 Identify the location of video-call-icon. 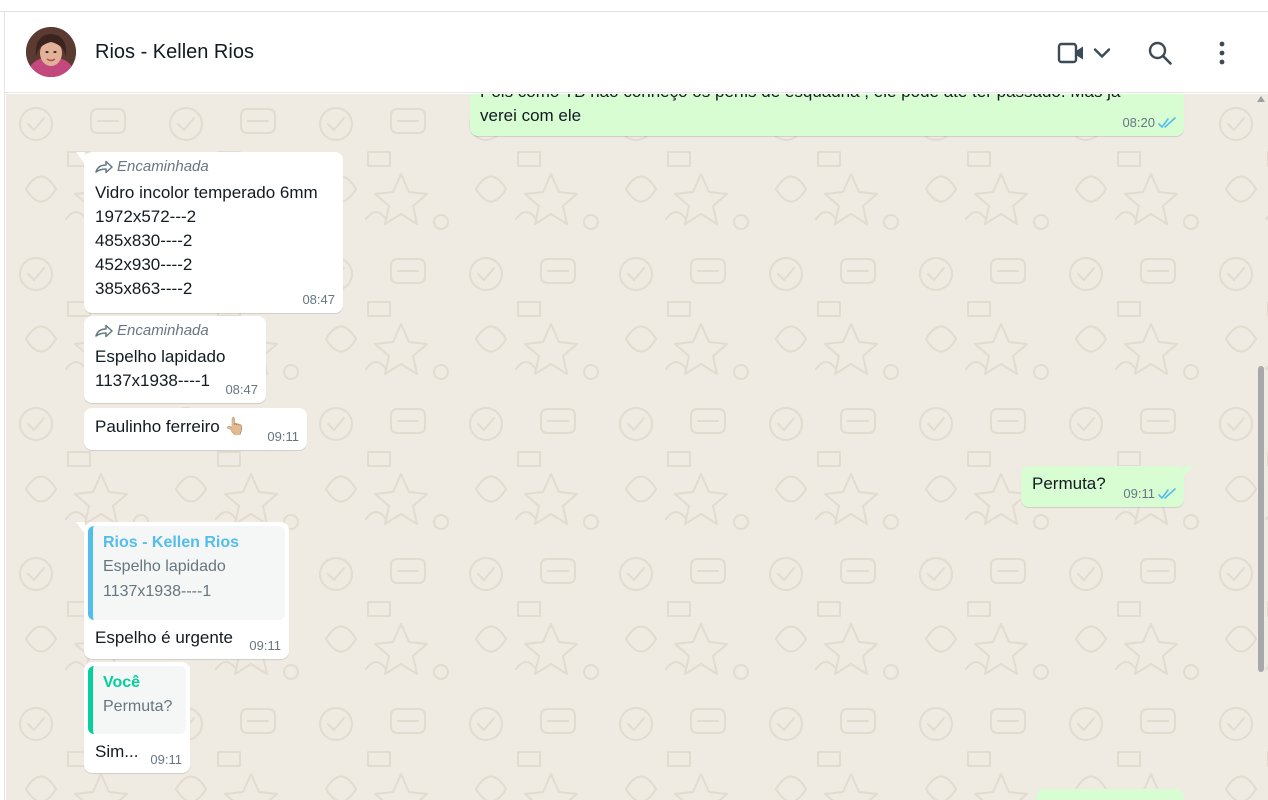
(1071, 53).